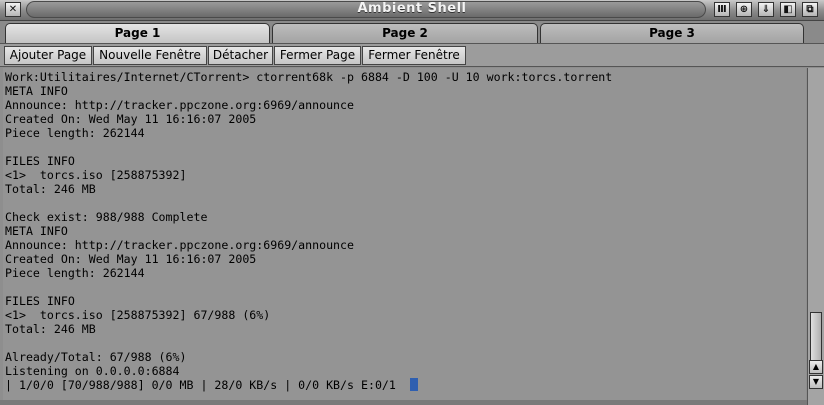  I want to click on title-bar: ✕ Ambient Shell Ⅲ ⊕ ⇓ ◧ ⧉, so click(412, 10).